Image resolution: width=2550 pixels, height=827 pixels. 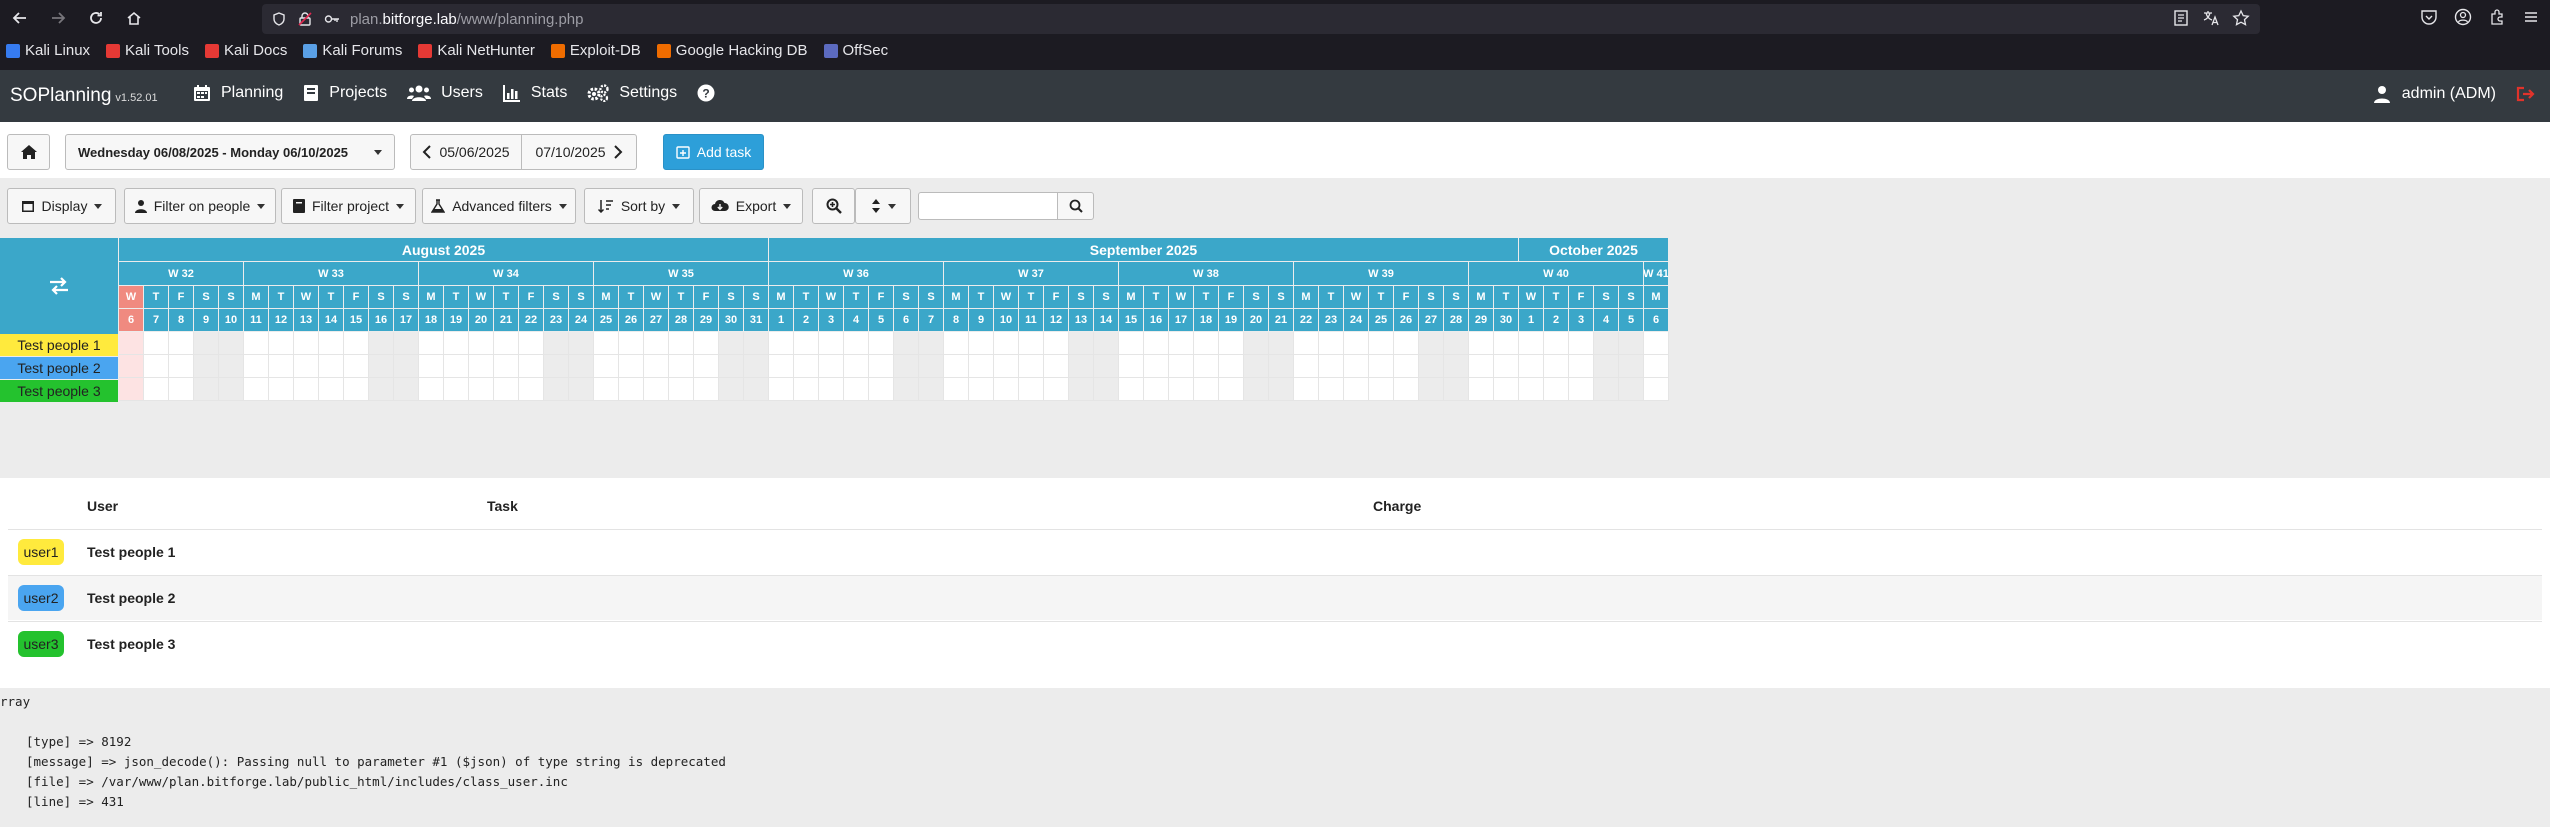 I want to click on bookmark-item: Kali NetHunter, so click(x=476, y=50).